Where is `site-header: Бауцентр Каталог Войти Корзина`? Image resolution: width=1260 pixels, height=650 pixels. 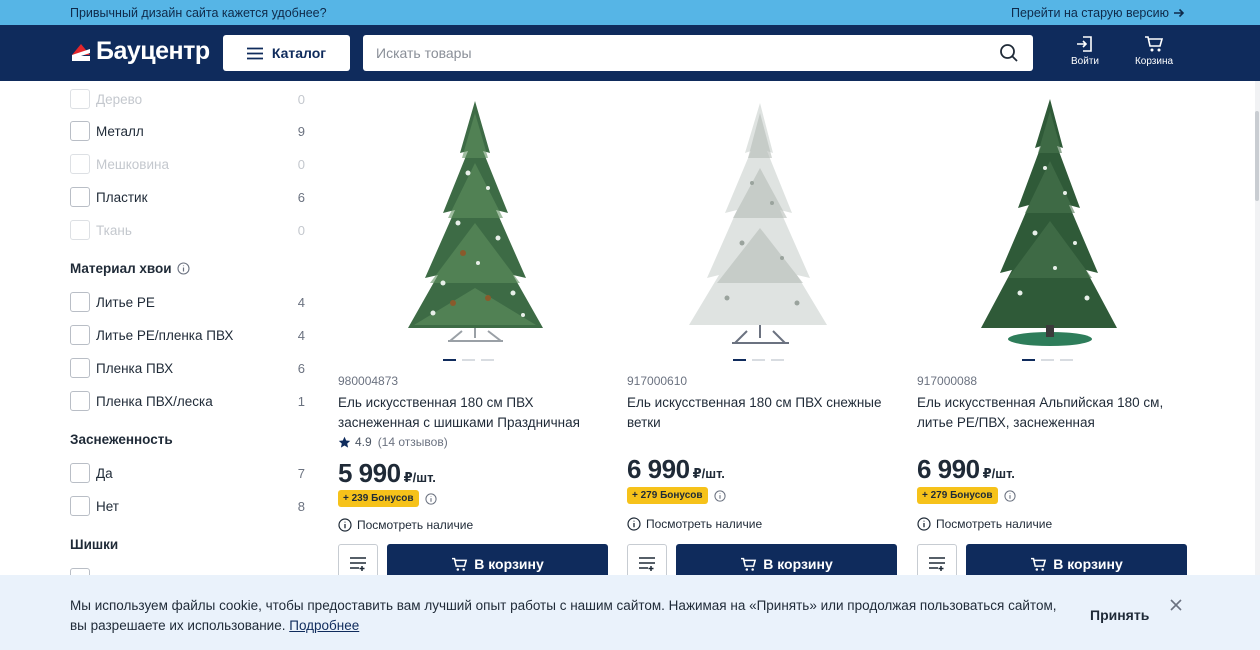
site-header: Бауцентр Каталог Войти Корзина is located at coordinates (630, 53).